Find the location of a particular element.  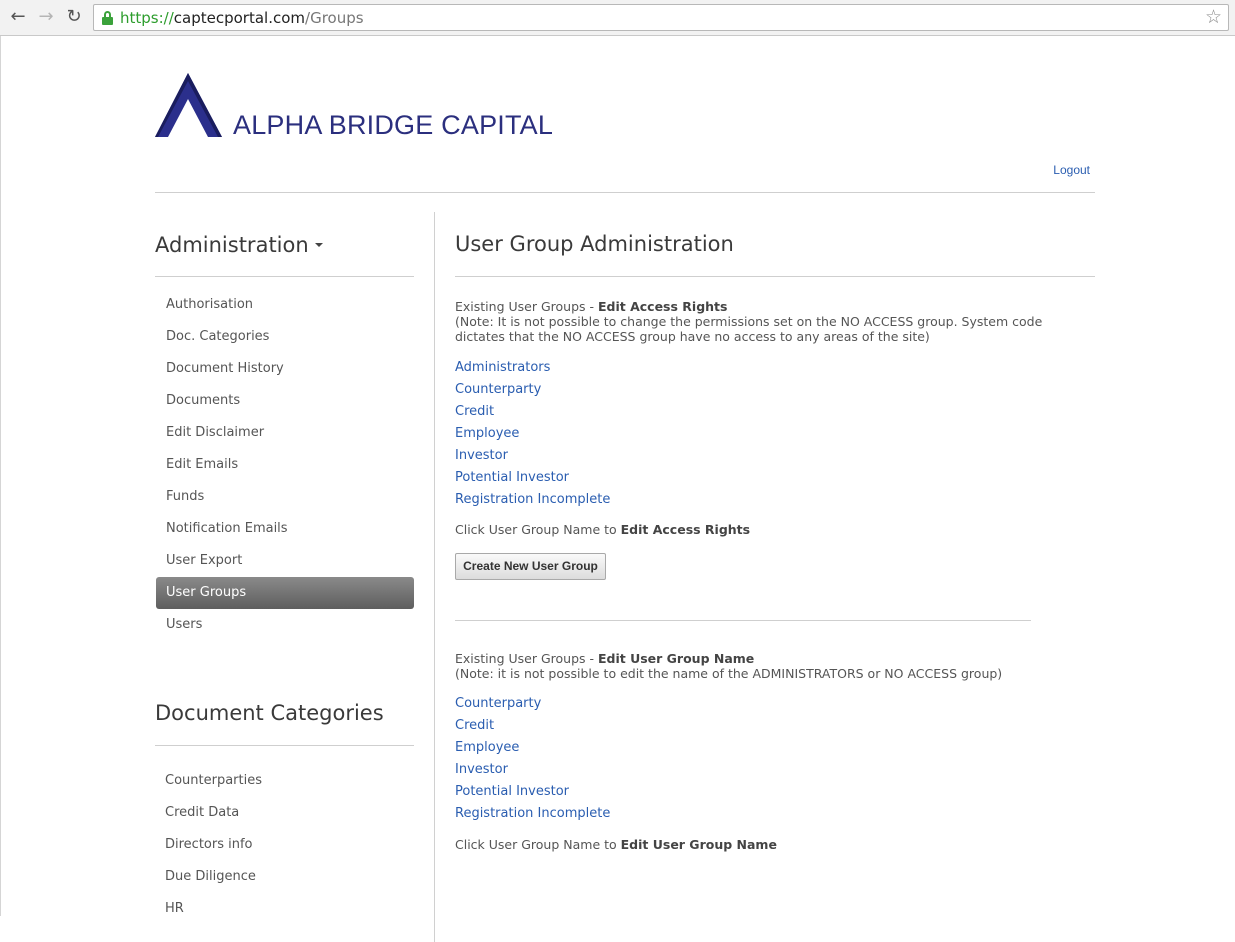

rename-group-credit-link: Credit is located at coordinates (532, 726).